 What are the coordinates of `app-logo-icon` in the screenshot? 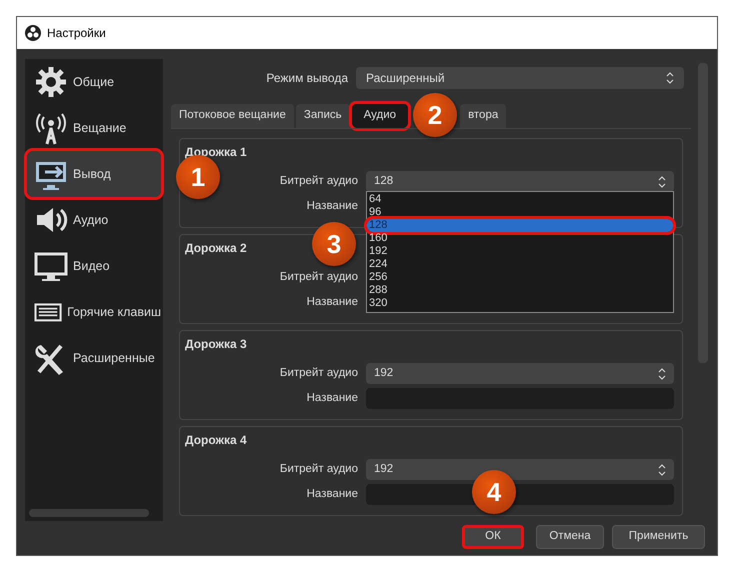 It's located at (33, 33).